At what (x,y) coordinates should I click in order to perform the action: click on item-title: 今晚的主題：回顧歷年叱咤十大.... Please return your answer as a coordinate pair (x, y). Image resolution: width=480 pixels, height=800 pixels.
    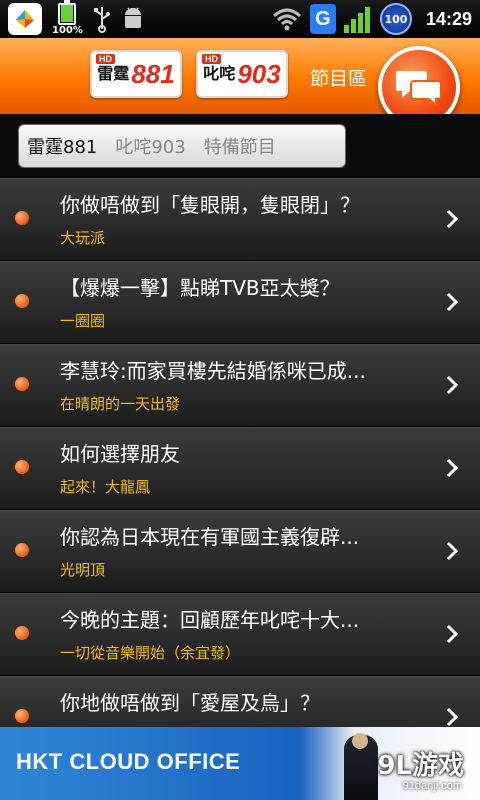
    Looking at the image, I should click on (210, 620).